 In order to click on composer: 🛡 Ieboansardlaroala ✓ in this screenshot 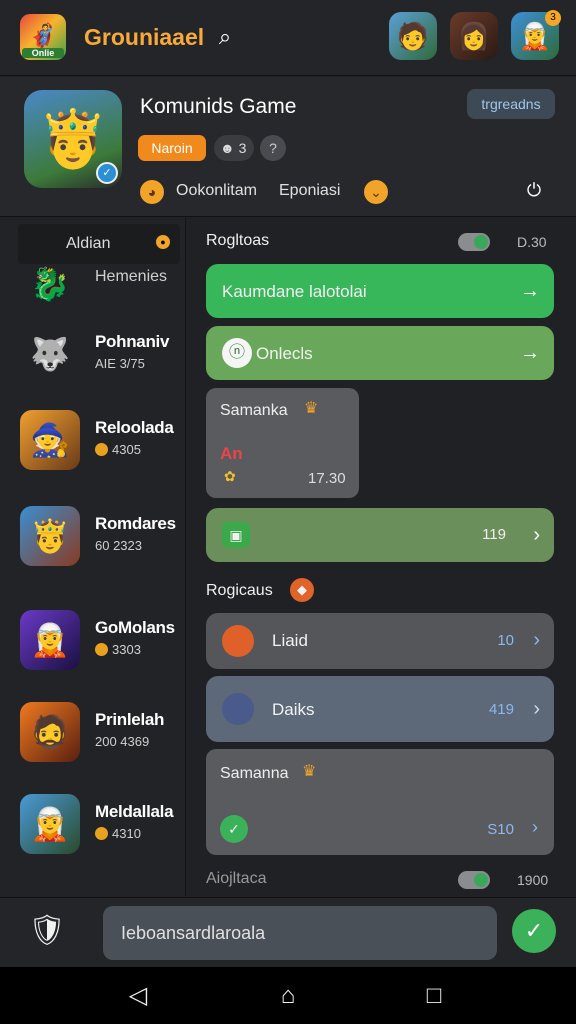, I will do `click(288, 932)`.